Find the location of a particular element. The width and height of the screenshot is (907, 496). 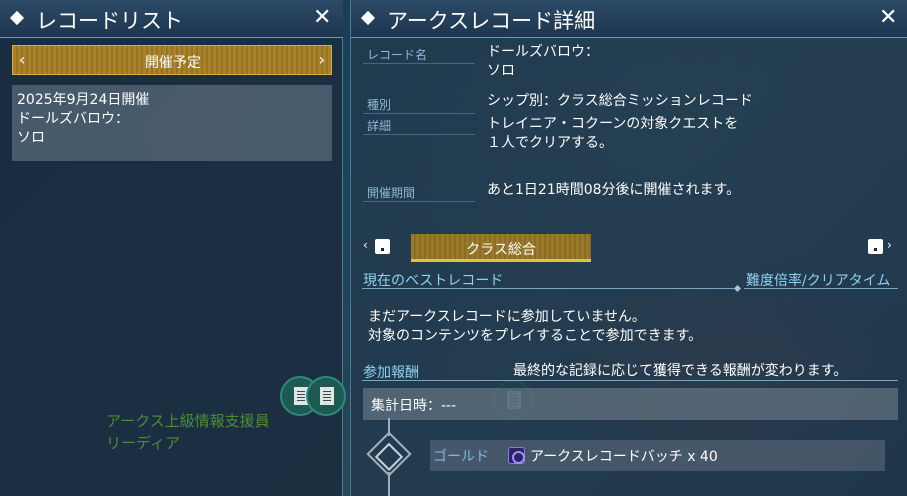

record-name: ドールズバロウ： is located at coordinates (73, 119).